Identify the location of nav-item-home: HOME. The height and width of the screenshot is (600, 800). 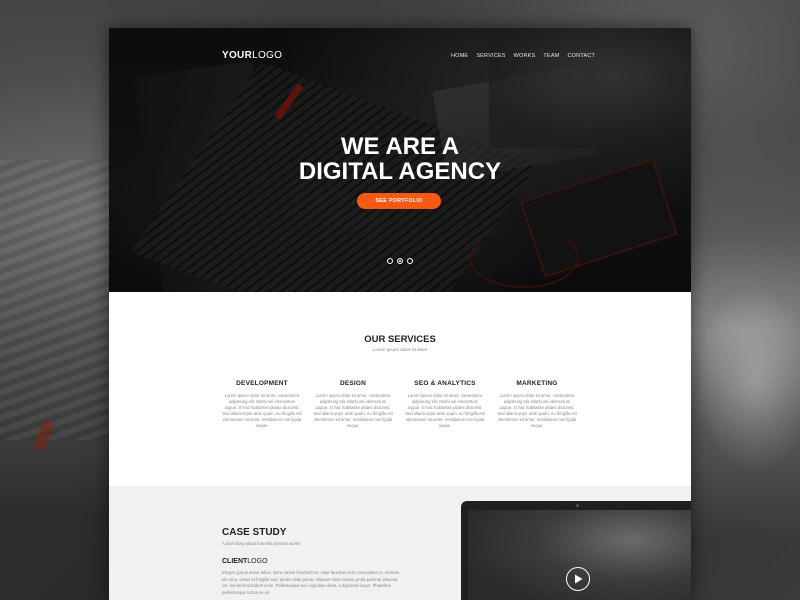
(459, 56).